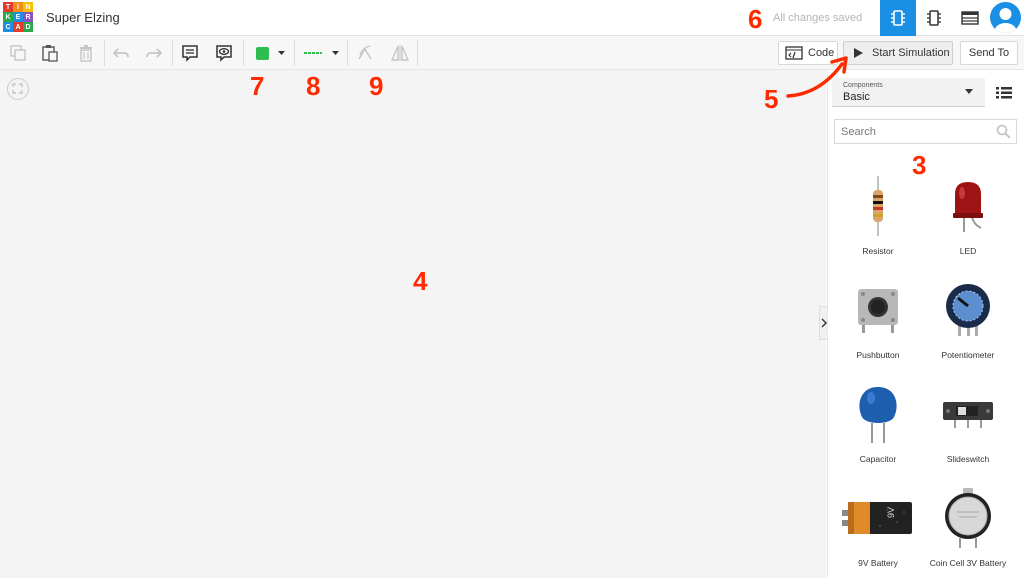  I want to click on rotate-icon, so click(365, 52).